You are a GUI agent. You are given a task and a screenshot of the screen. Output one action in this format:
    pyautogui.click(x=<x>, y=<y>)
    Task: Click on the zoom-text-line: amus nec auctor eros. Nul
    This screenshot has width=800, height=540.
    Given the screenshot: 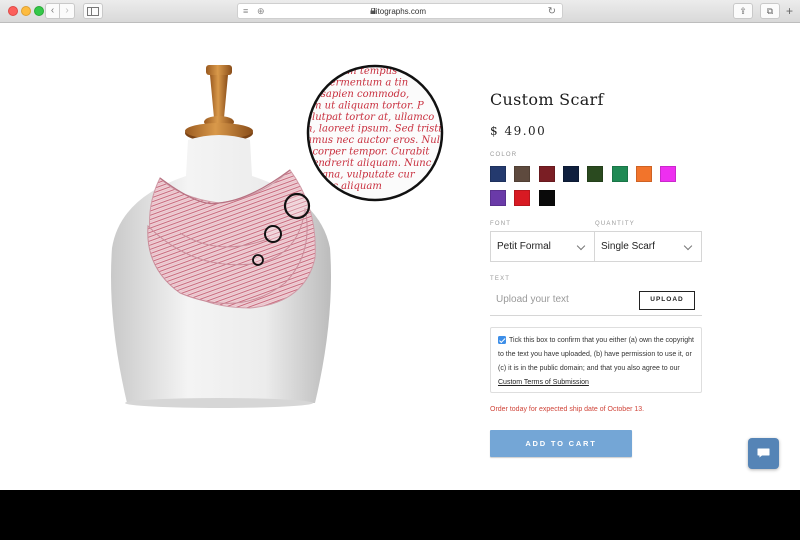 What is the action you would take?
    pyautogui.click(x=373, y=140)
    